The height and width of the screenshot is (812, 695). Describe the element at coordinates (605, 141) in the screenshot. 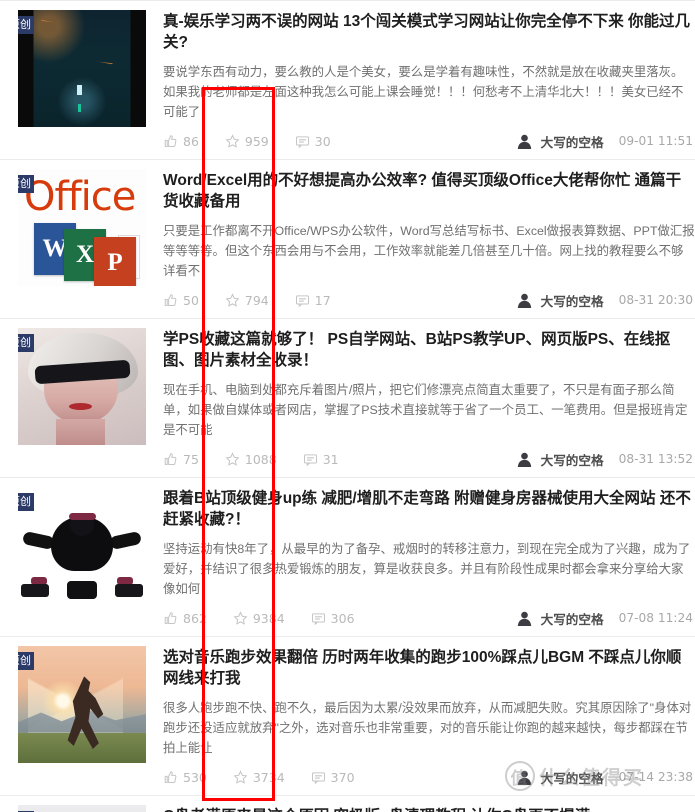

I see `article-author-block: 大写的空格 09-01 11:51` at that location.